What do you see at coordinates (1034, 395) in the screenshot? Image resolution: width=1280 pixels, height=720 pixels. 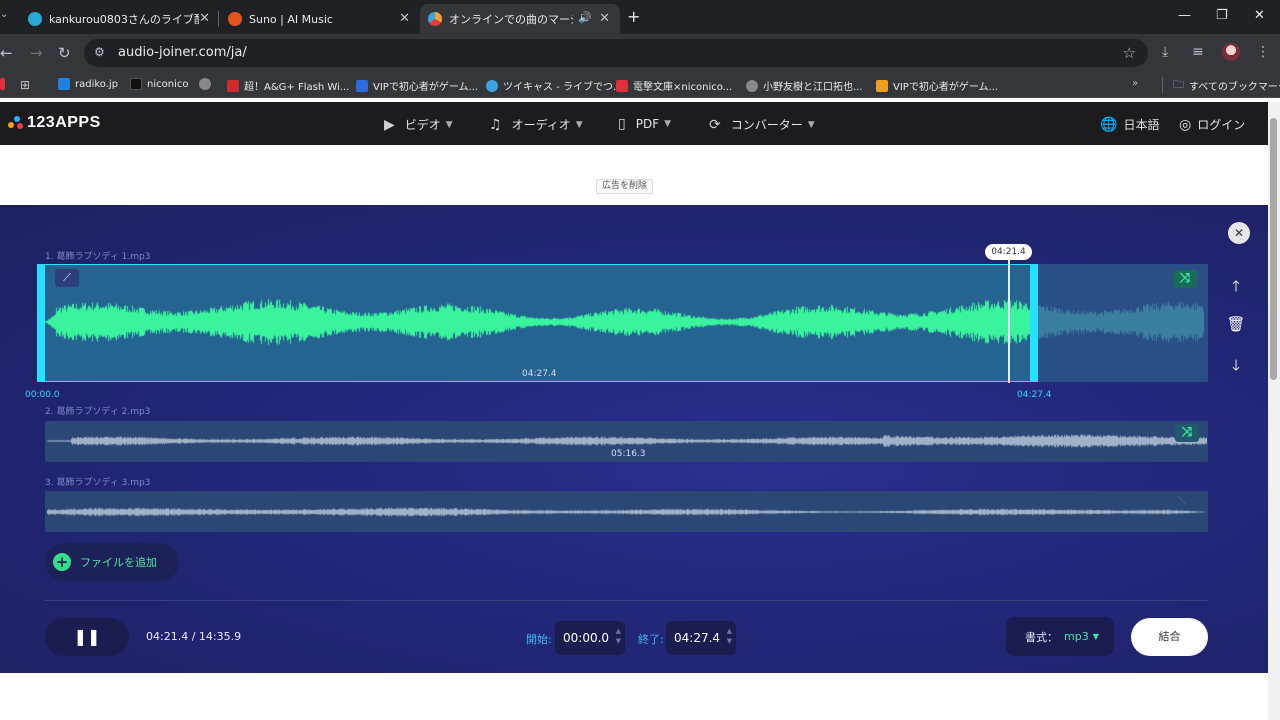 I see `track-1-end-time: 04:27.4` at bounding box center [1034, 395].